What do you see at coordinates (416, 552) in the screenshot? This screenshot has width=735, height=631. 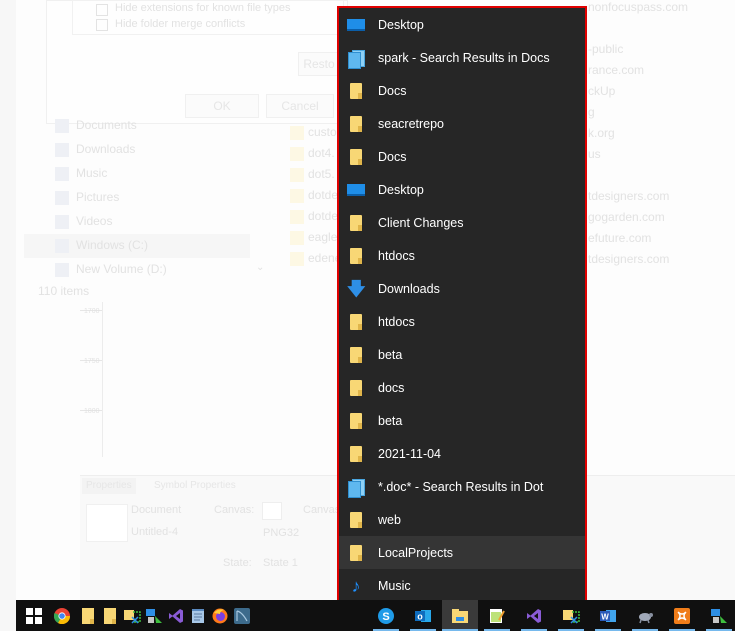 I see `jump-item-label: LocalProjects` at bounding box center [416, 552].